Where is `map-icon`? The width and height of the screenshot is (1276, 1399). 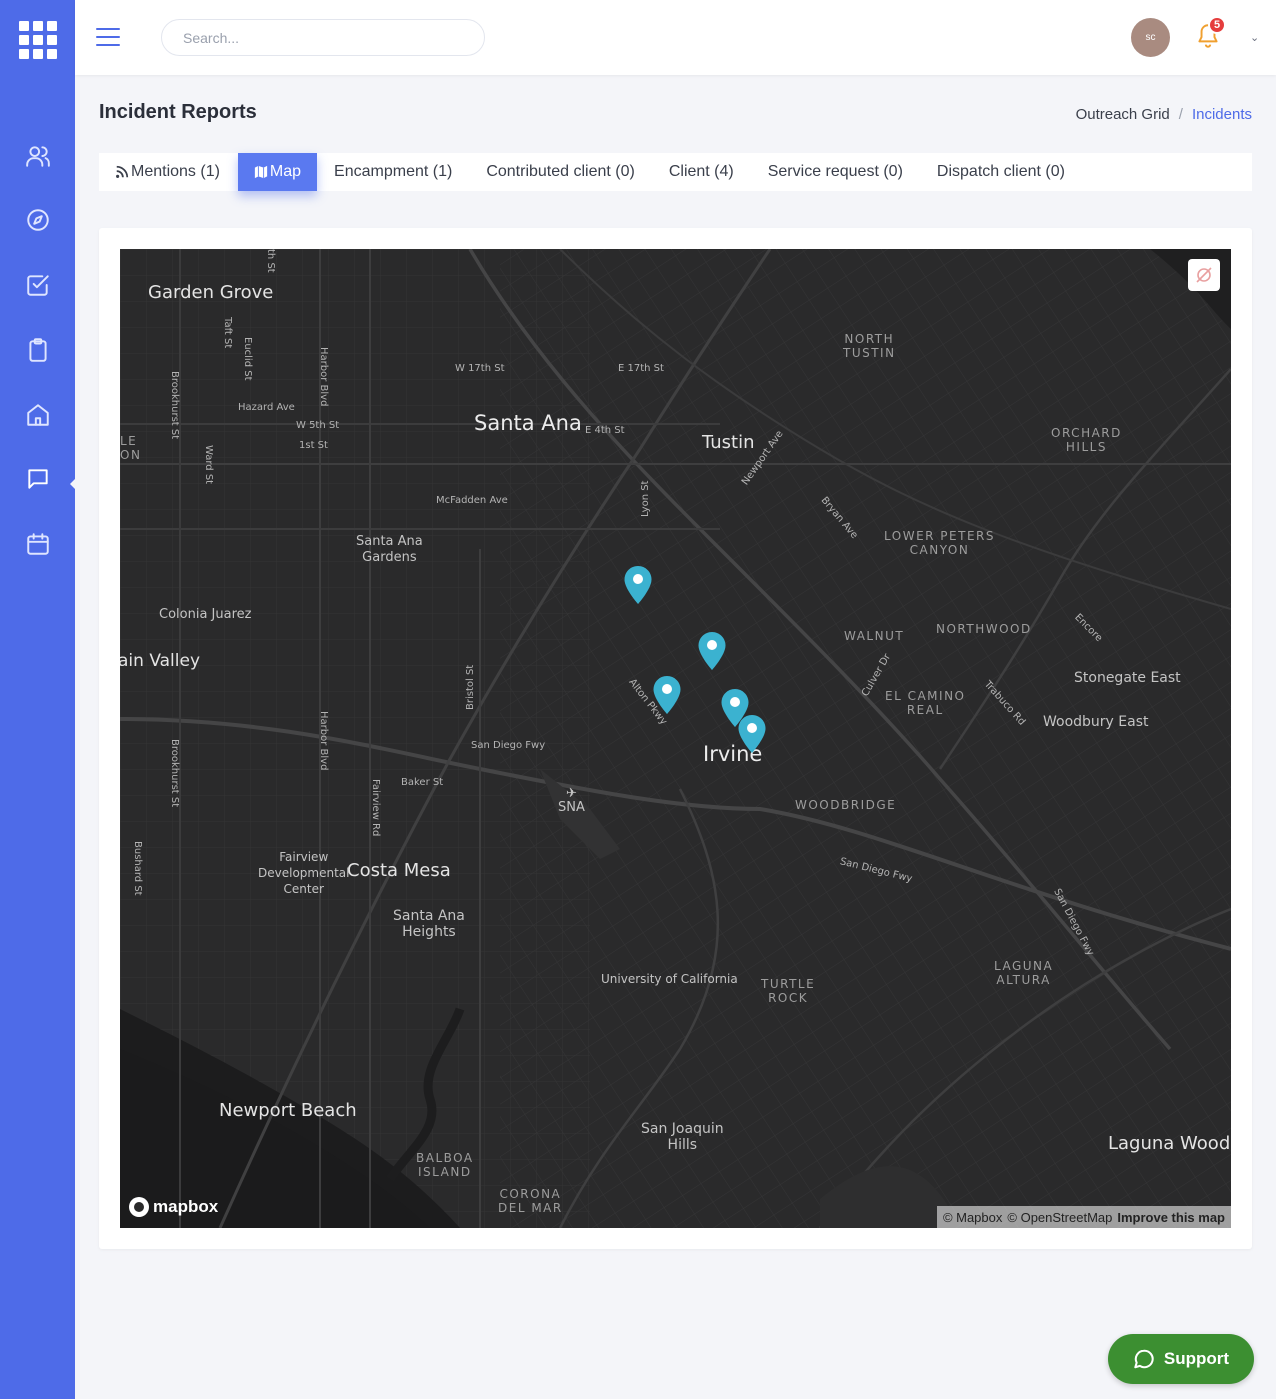
map-icon is located at coordinates (261, 172).